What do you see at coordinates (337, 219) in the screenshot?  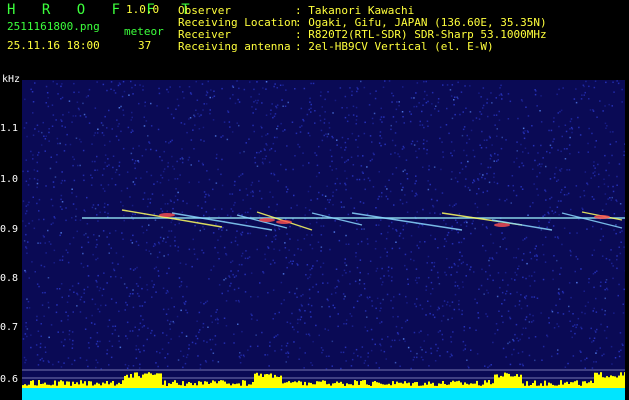 I see `meteor-echo` at bounding box center [337, 219].